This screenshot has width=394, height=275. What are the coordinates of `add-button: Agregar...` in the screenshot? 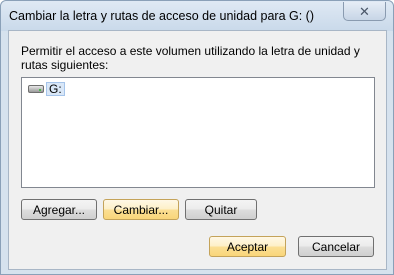 It's located at (59, 209).